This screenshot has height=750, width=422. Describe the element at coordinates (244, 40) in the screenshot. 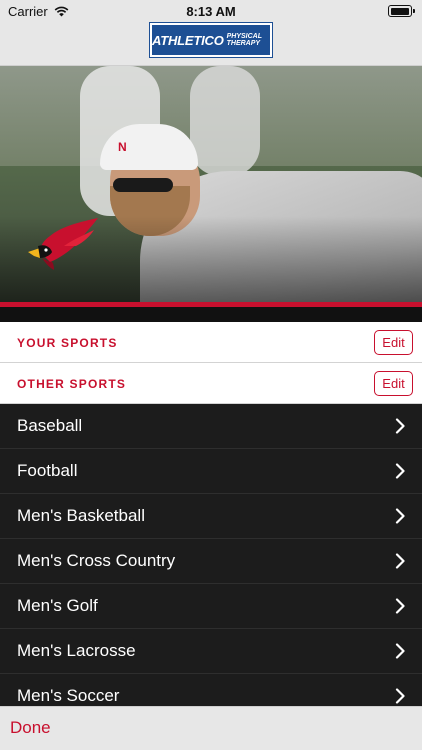

I see `logo-word-secondary: PHYSICAL THERAPY` at that location.